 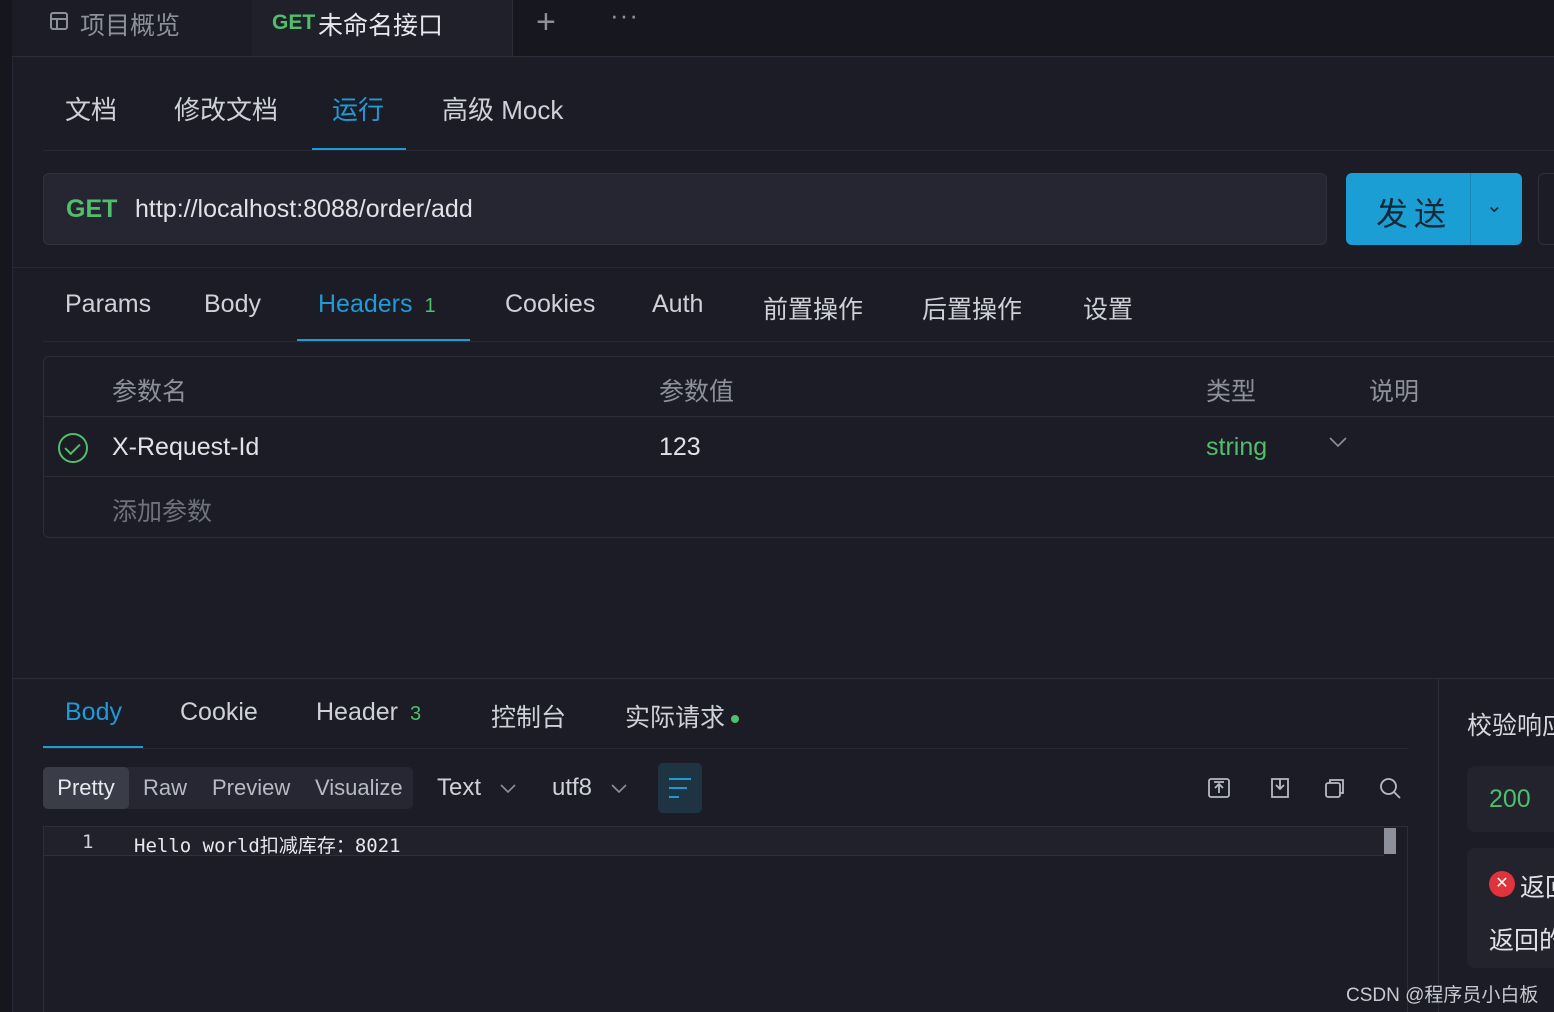 What do you see at coordinates (88, 842) in the screenshot?
I see `line-number: 1` at bounding box center [88, 842].